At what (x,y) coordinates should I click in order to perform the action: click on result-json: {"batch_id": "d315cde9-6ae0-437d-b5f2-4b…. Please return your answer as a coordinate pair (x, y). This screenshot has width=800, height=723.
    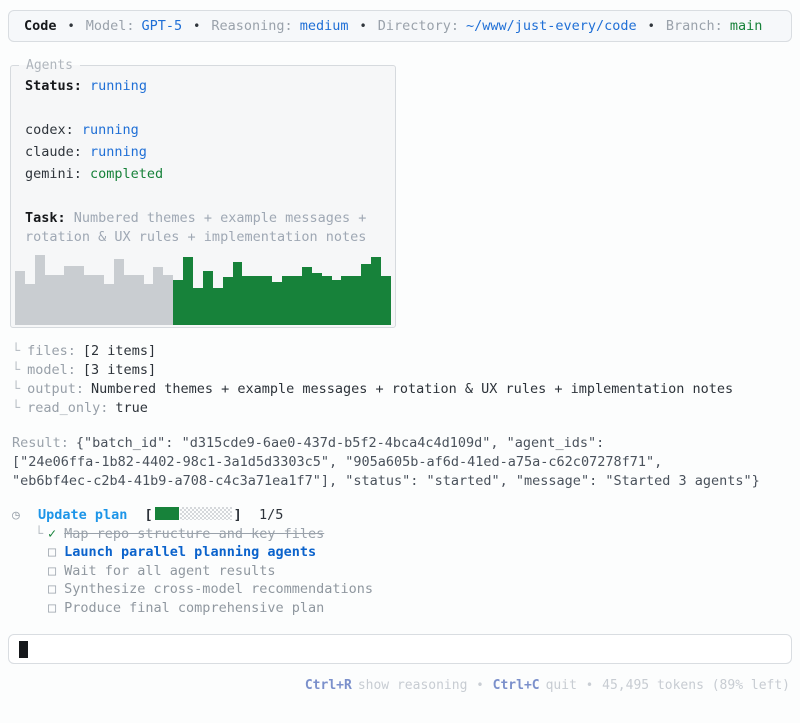
    Looking at the image, I should click on (386, 462).